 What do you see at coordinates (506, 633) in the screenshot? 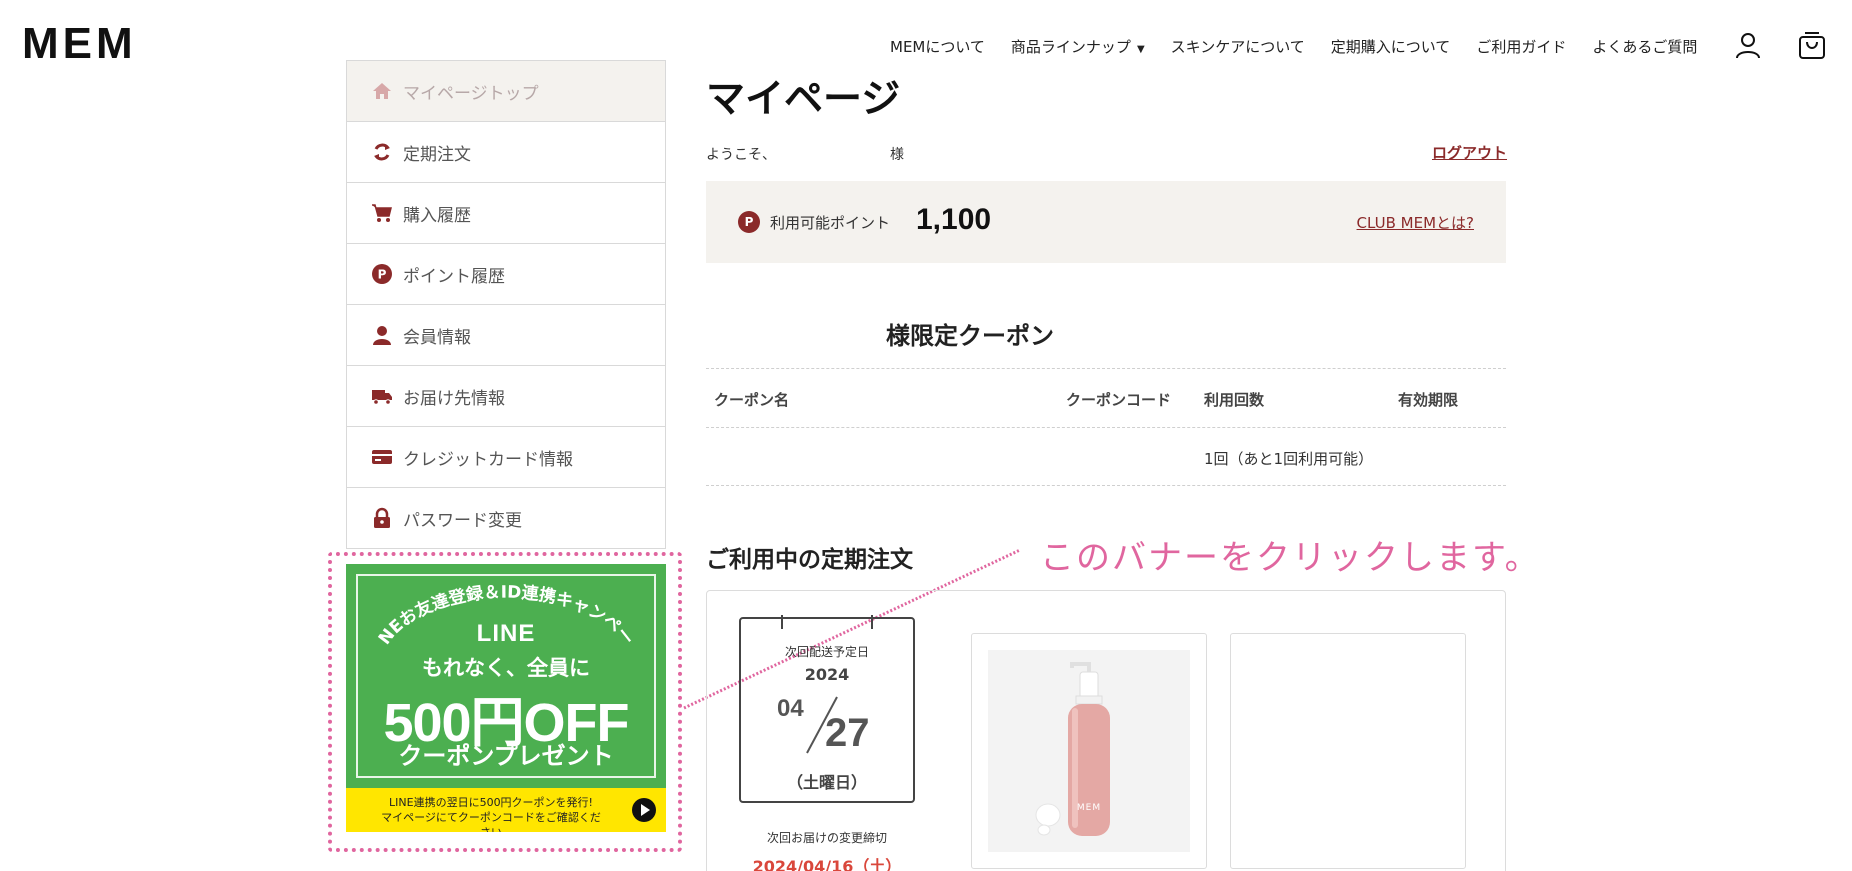
I see `banner-line-text: LINE` at bounding box center [506, 633].